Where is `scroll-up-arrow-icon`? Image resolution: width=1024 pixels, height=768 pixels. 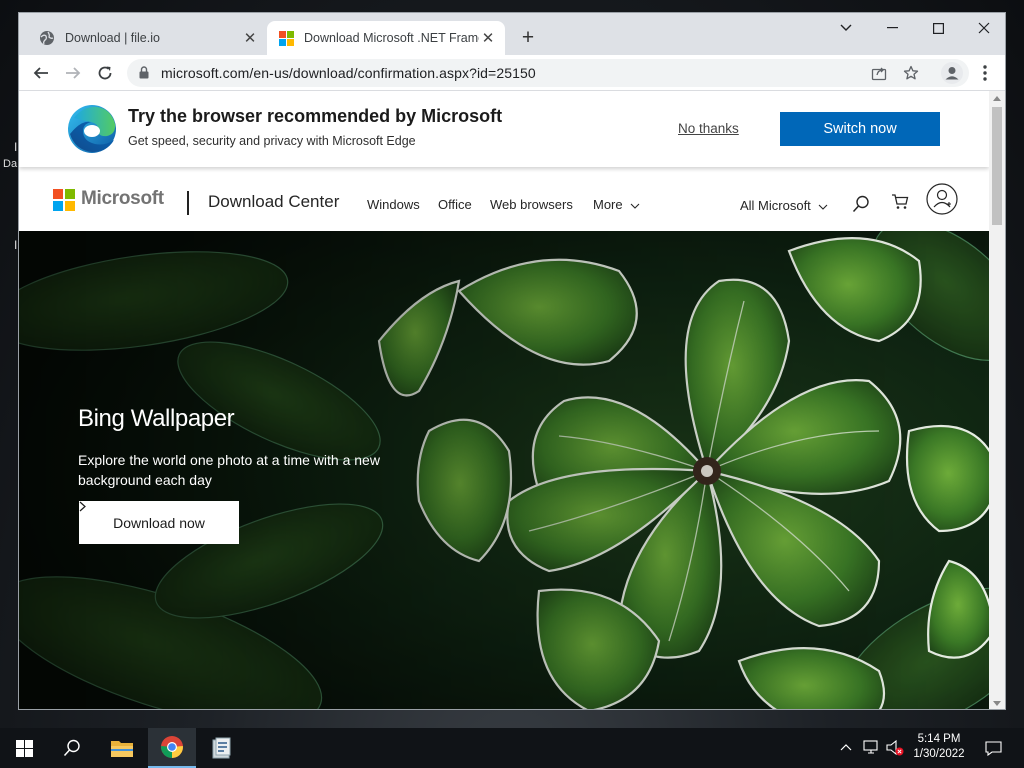
scroll-up-arrow-icon is located at coordinates (997, 98).